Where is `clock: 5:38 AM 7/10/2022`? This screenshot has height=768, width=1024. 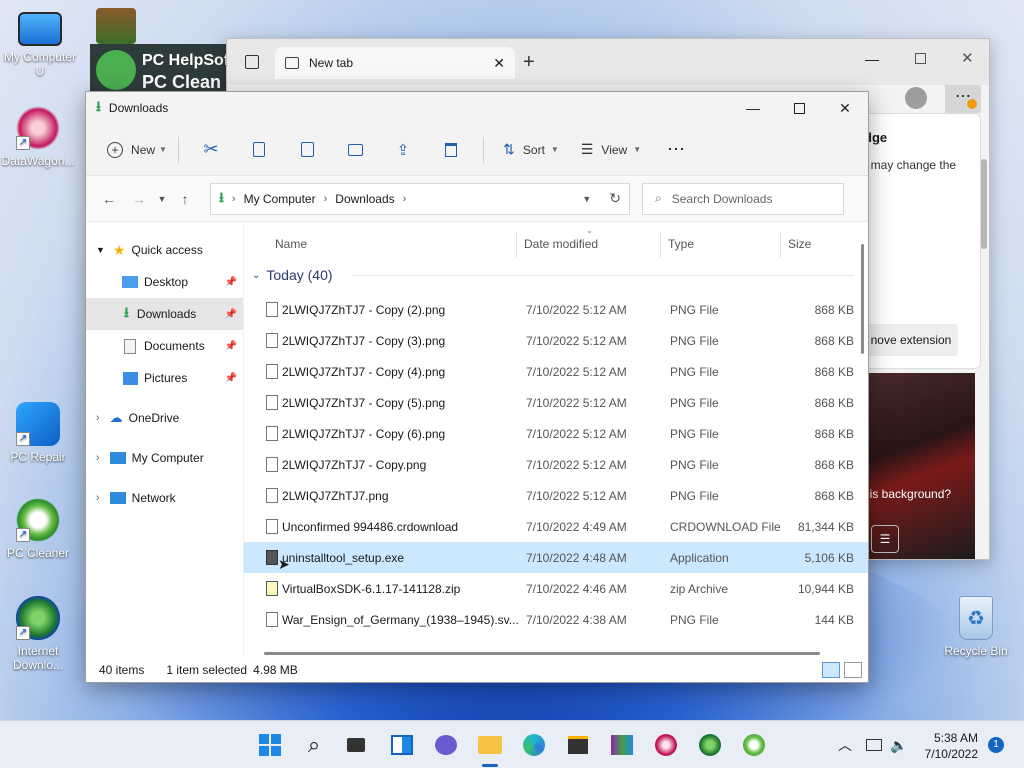
clock: 5:38 AM 7/10/2022 is located at coordinates (951, 746).